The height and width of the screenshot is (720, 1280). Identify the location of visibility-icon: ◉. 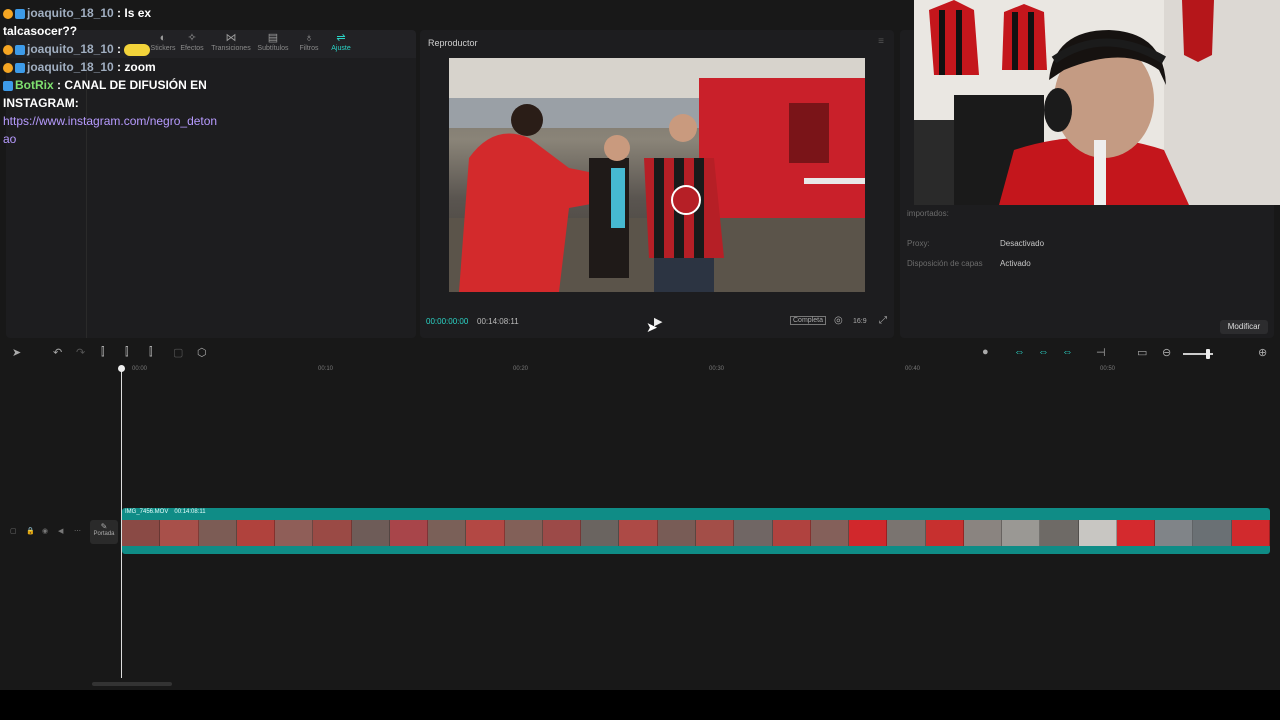
(45, 531).